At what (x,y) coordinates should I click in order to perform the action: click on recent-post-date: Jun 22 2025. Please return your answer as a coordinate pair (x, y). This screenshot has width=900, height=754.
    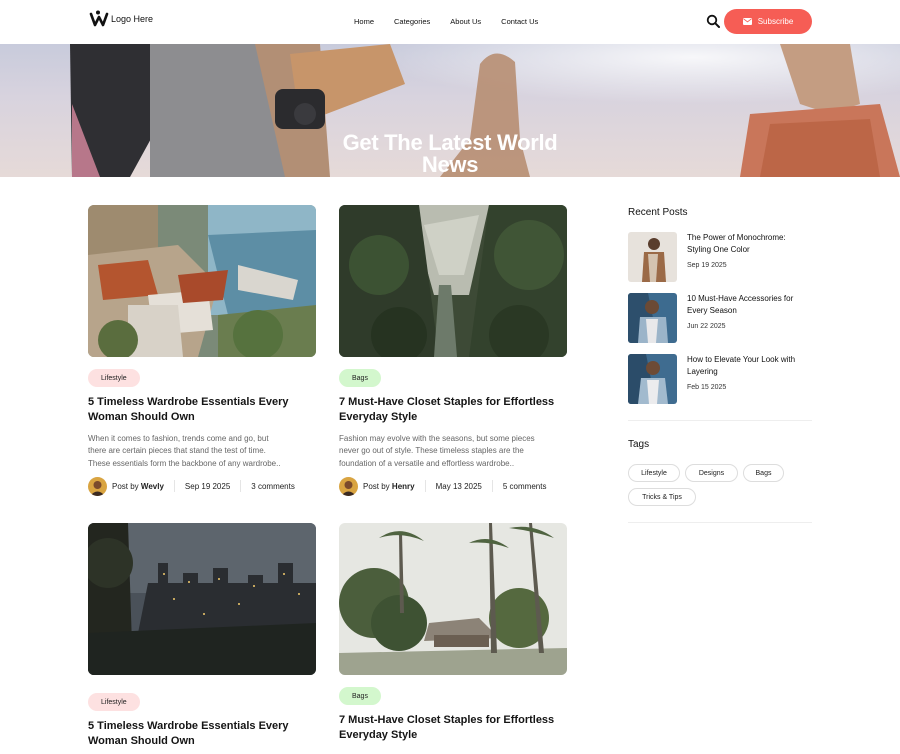
    Looking at the image, I should click on (706, 326).